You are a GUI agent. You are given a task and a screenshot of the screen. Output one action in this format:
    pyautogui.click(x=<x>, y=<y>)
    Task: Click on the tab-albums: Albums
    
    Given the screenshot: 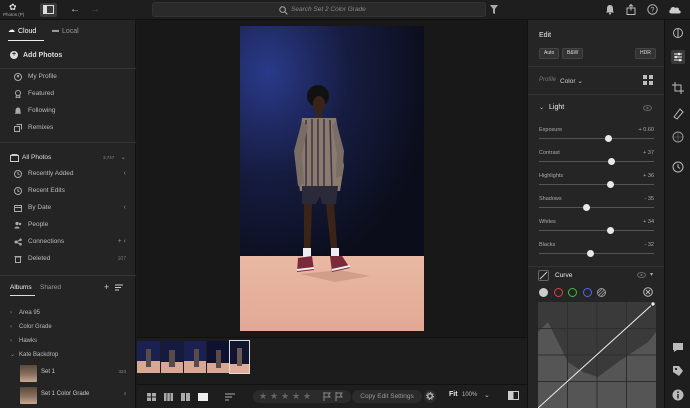 What is the action you would take?
    pyautogui.click(x=21, y=287)
    